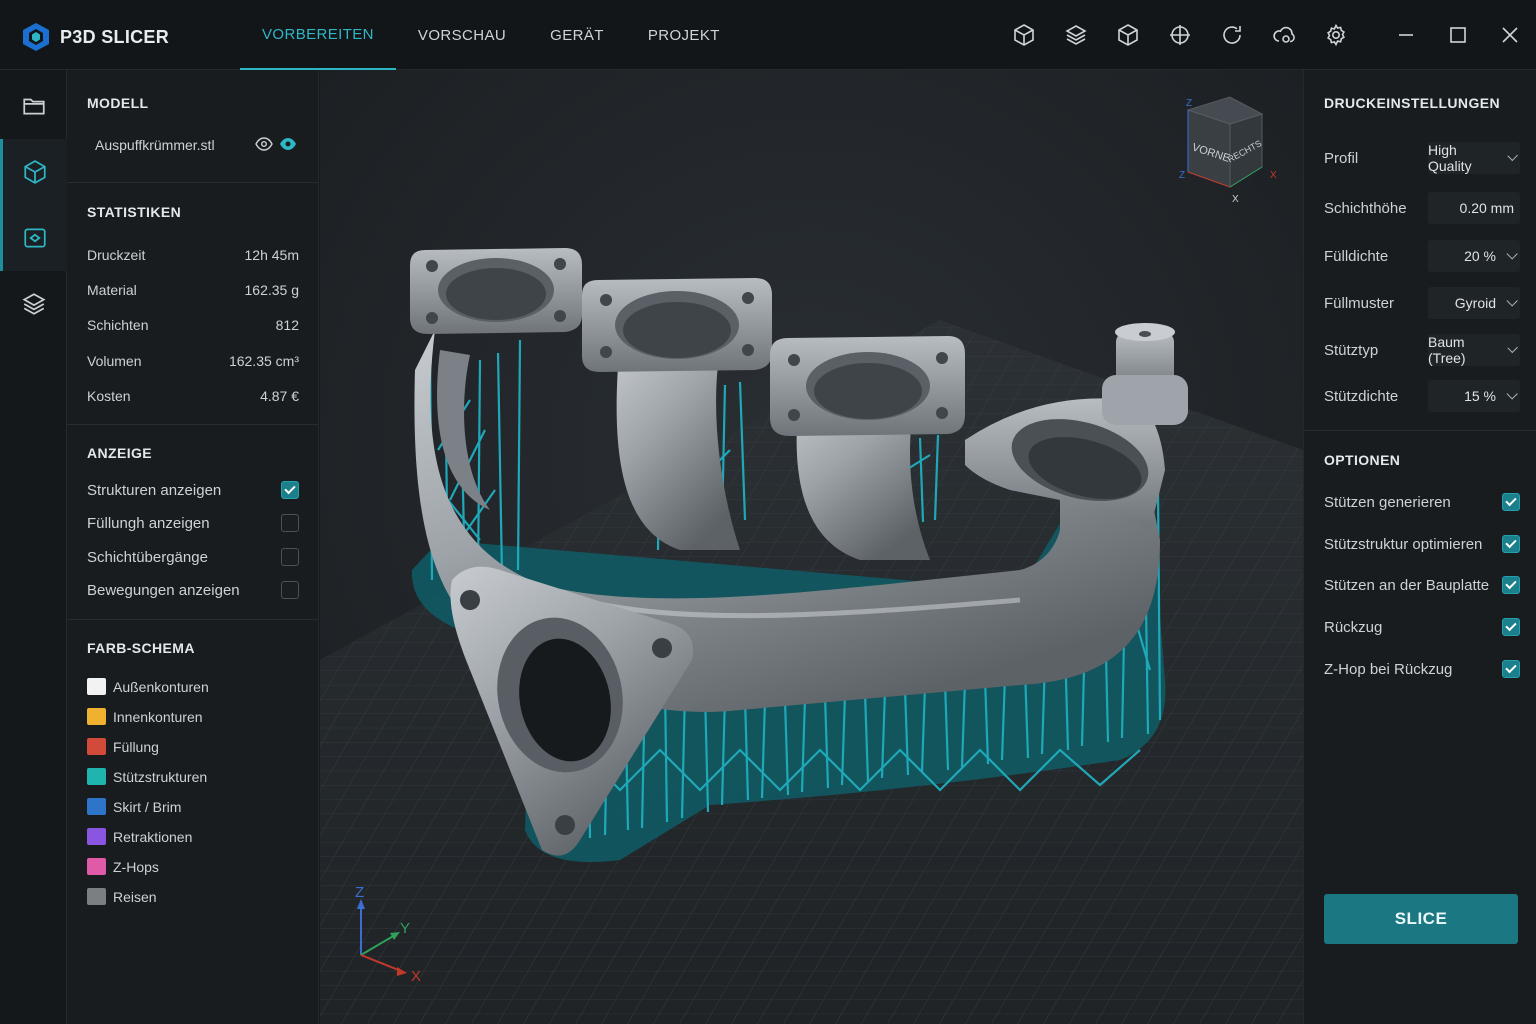  What do you see at coordinates (1422, 256) in the screenshot?
I see `setting-row: Fülldichte 20 %` at bounding box center [1422, 256].